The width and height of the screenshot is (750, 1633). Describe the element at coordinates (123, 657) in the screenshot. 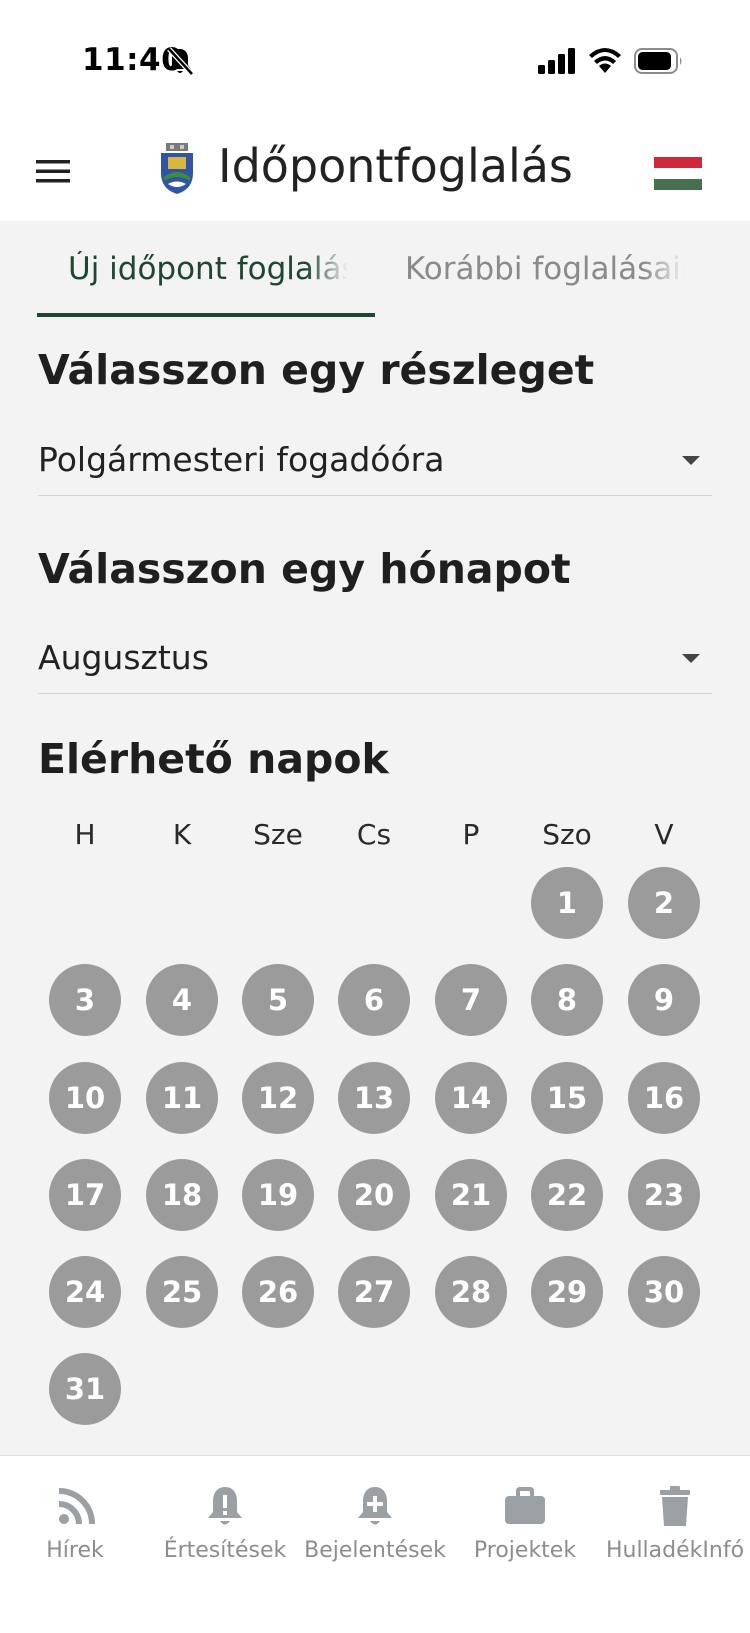

I see `month-selected-value: Augusztus` at that location.